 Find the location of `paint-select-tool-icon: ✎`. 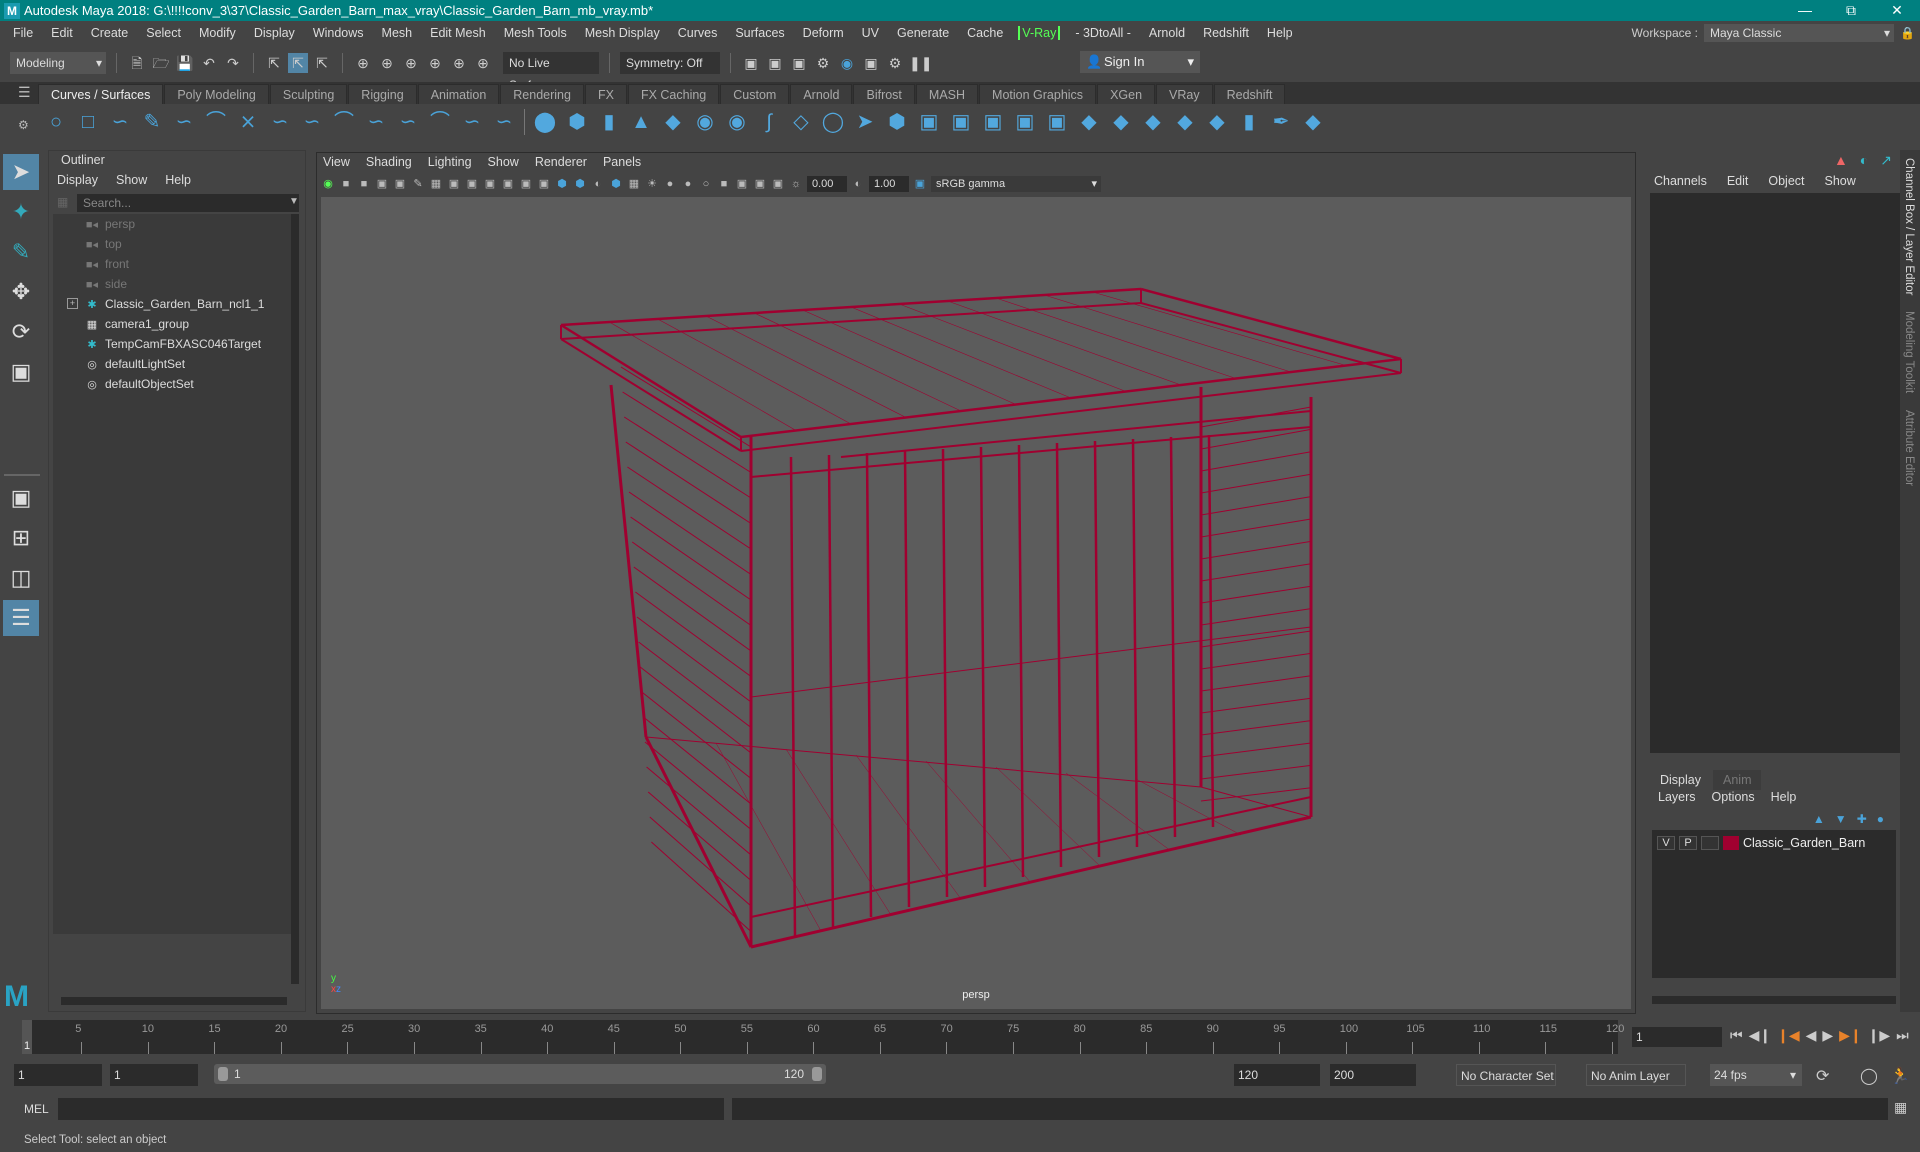

paint-select-tool-icon: ✎ is located at coordinates (21, 252).